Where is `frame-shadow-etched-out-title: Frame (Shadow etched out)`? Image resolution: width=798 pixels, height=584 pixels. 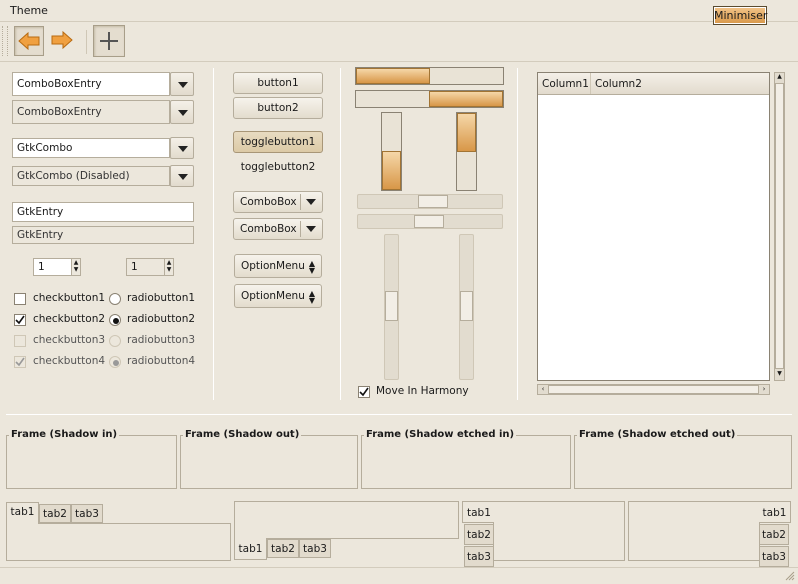 frame-shadow-etched-out-title: Frame (Shadow etched out) is located at coordinates (657, 434).